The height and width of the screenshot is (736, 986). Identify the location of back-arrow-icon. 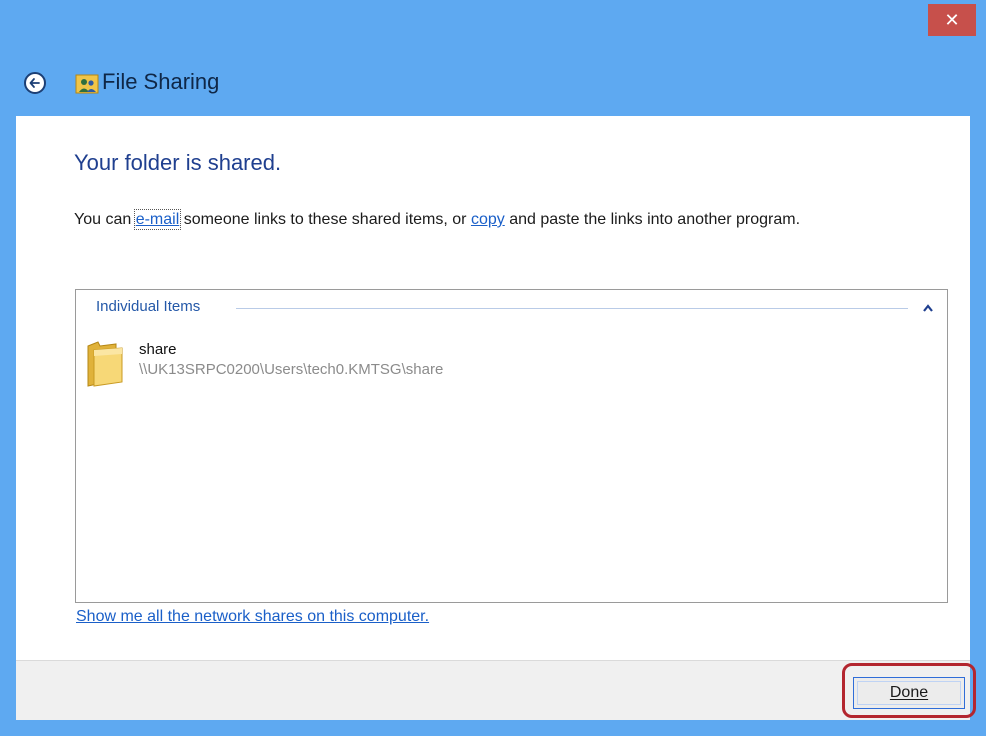
(34, 83).